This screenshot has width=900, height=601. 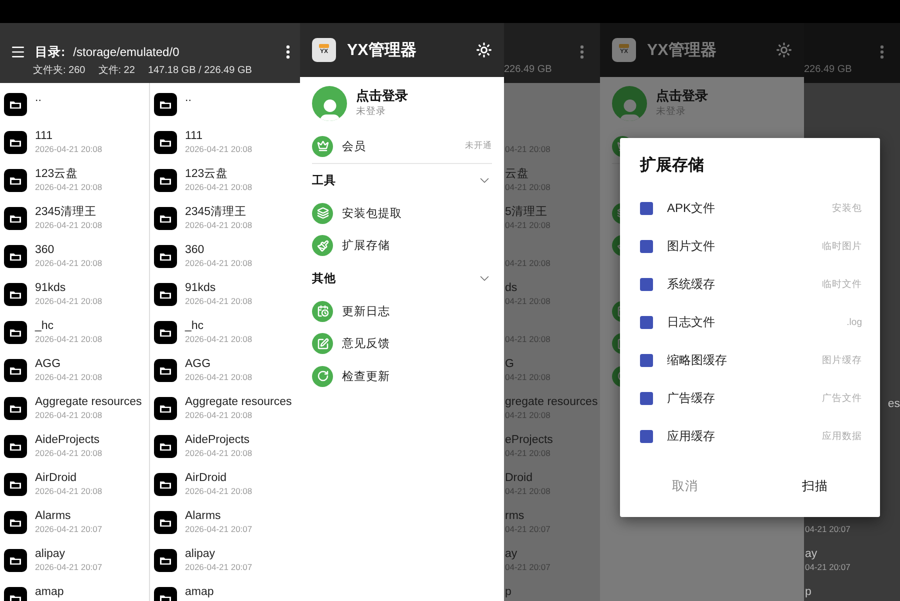 I want to click on menu-item: 检查更新, so click(x=417, y=376).